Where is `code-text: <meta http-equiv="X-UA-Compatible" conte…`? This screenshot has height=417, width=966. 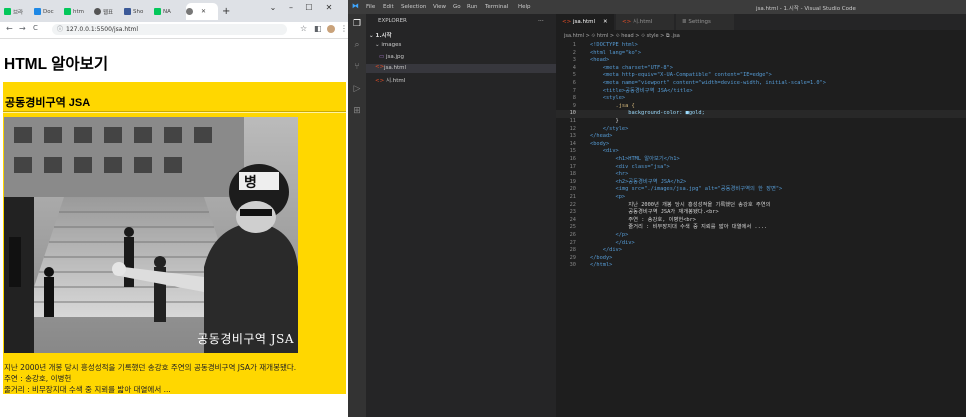 code-text: <meta http-equiv="X-UA-Compatible" conte… is located at coordinates (681, 75).